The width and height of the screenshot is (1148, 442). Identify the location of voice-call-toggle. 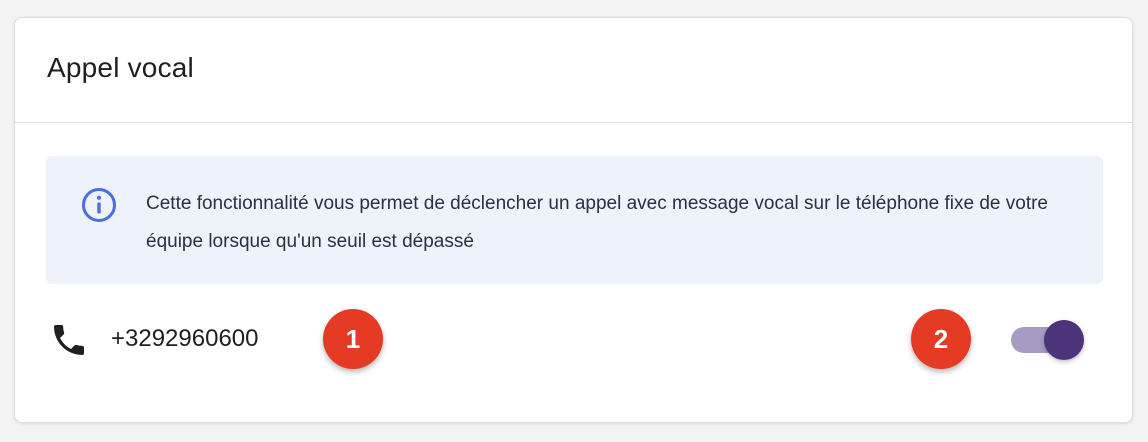
(1048, 340).